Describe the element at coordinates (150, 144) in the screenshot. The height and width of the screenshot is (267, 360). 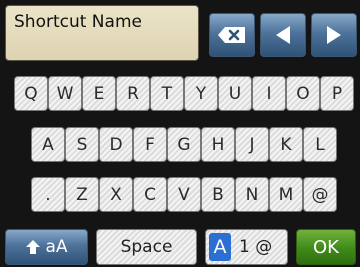
I see `key-f: F` at that location.